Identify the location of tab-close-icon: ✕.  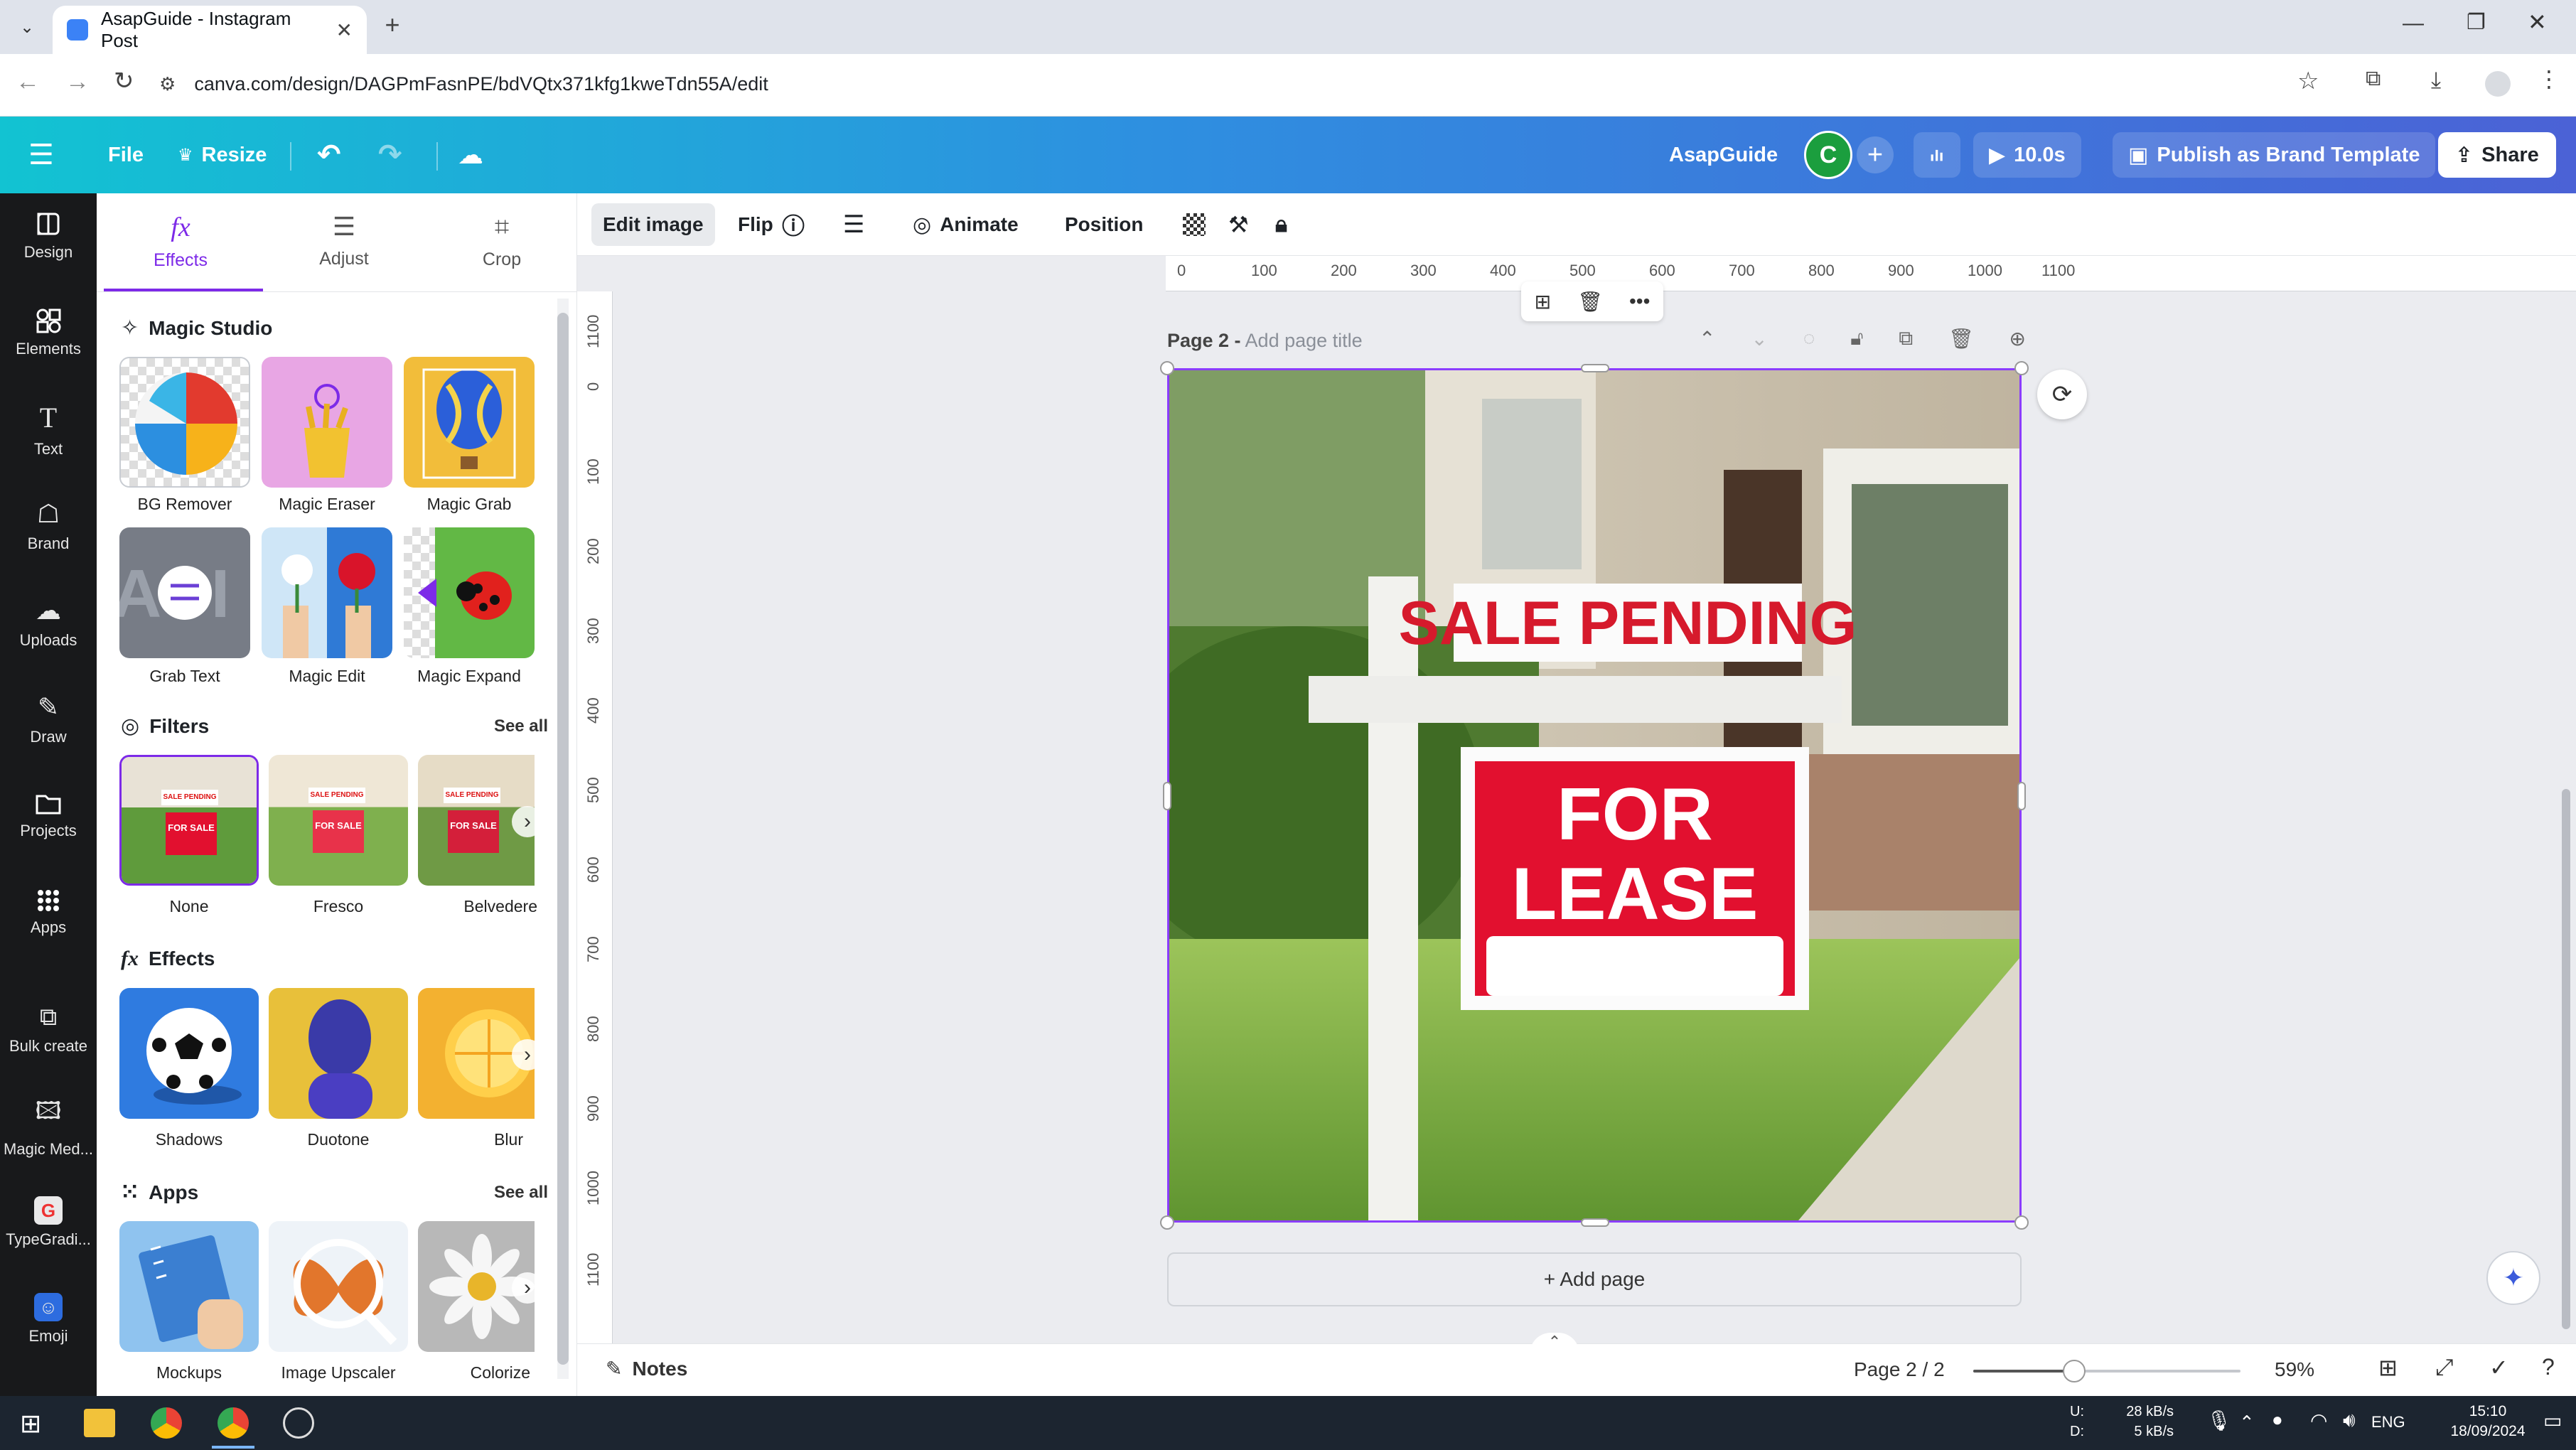
(344, 30).